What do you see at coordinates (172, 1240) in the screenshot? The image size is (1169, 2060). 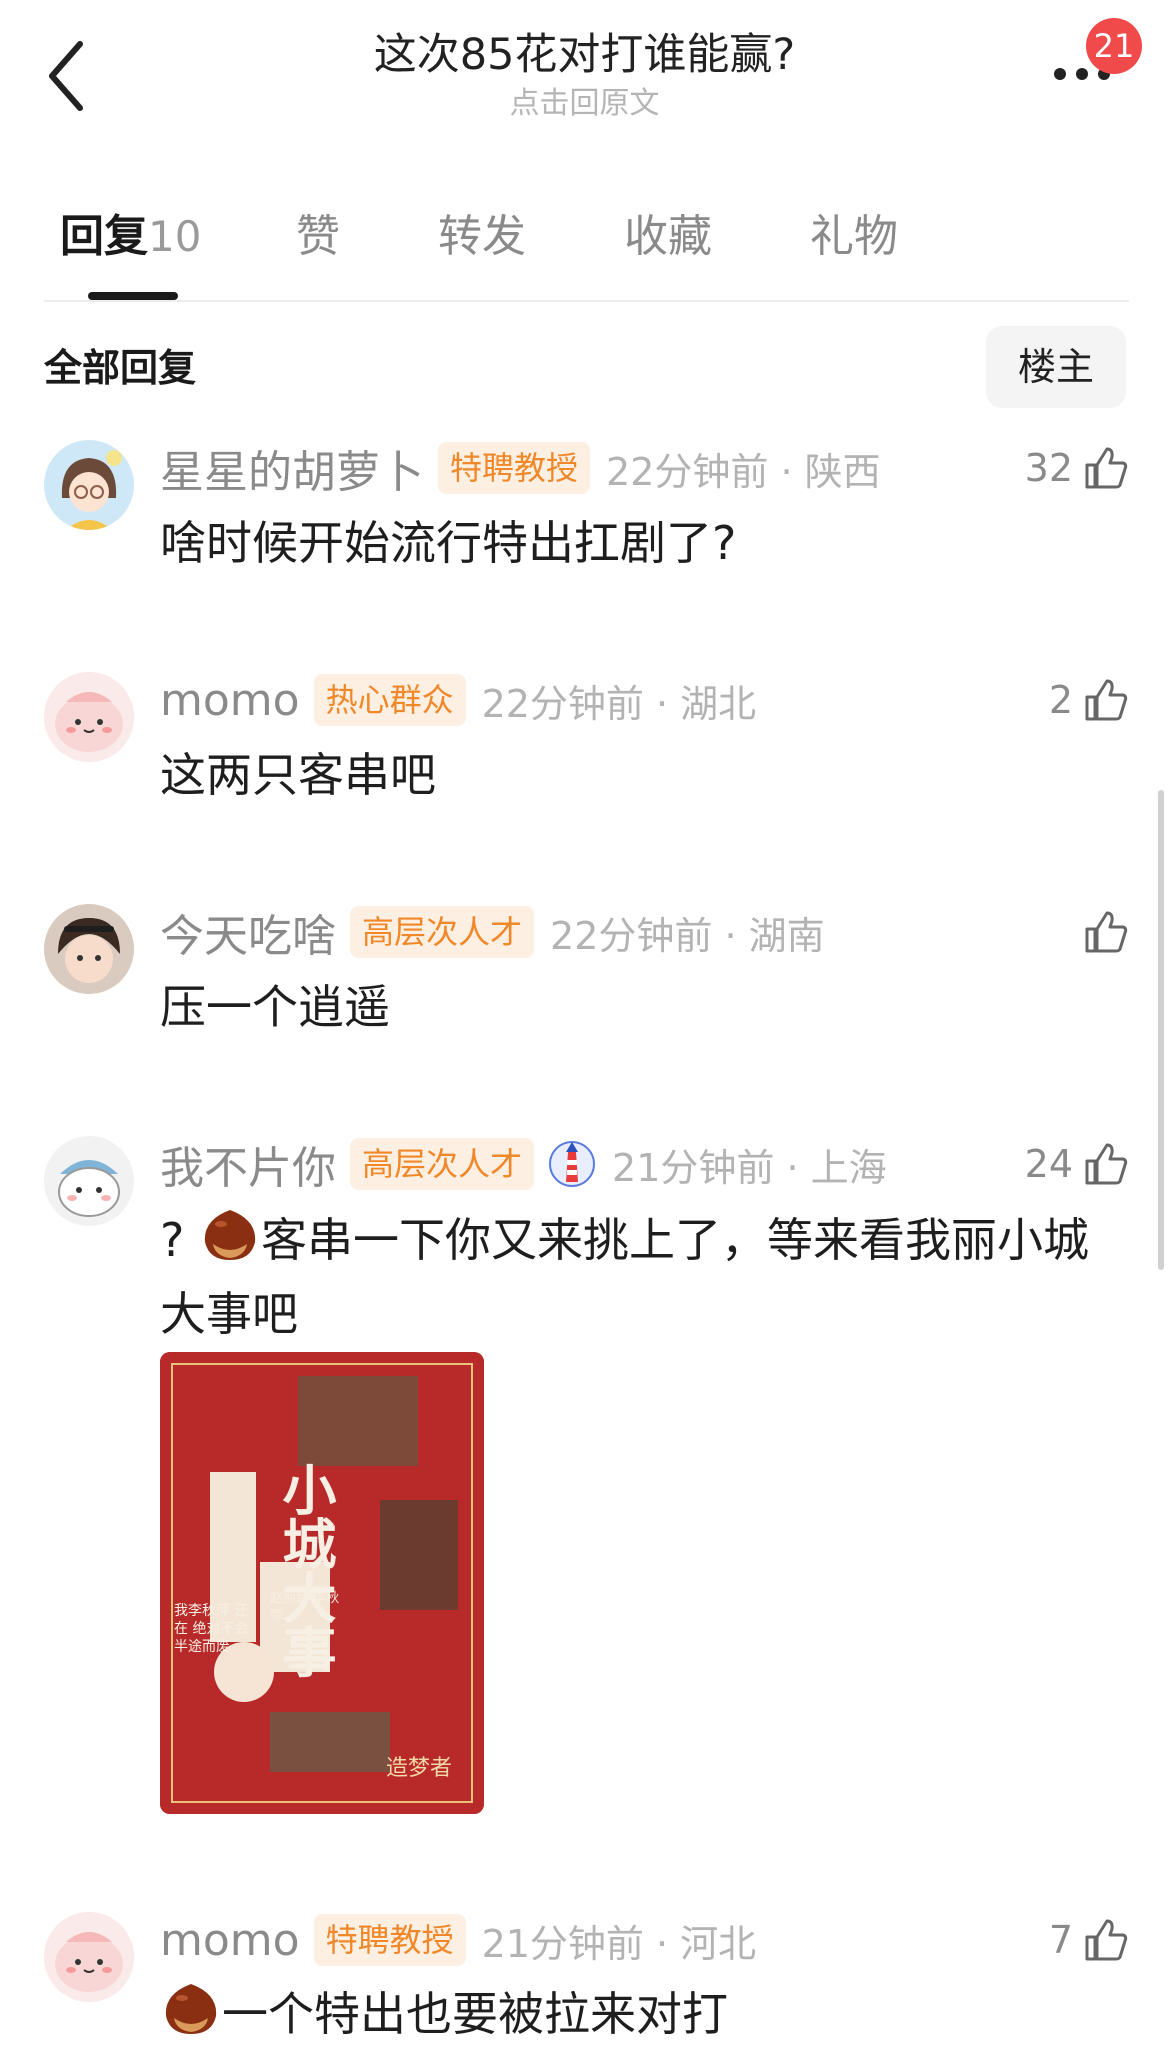 I see `comment-text-prefix: ?` at bounding box center [172, 1240].